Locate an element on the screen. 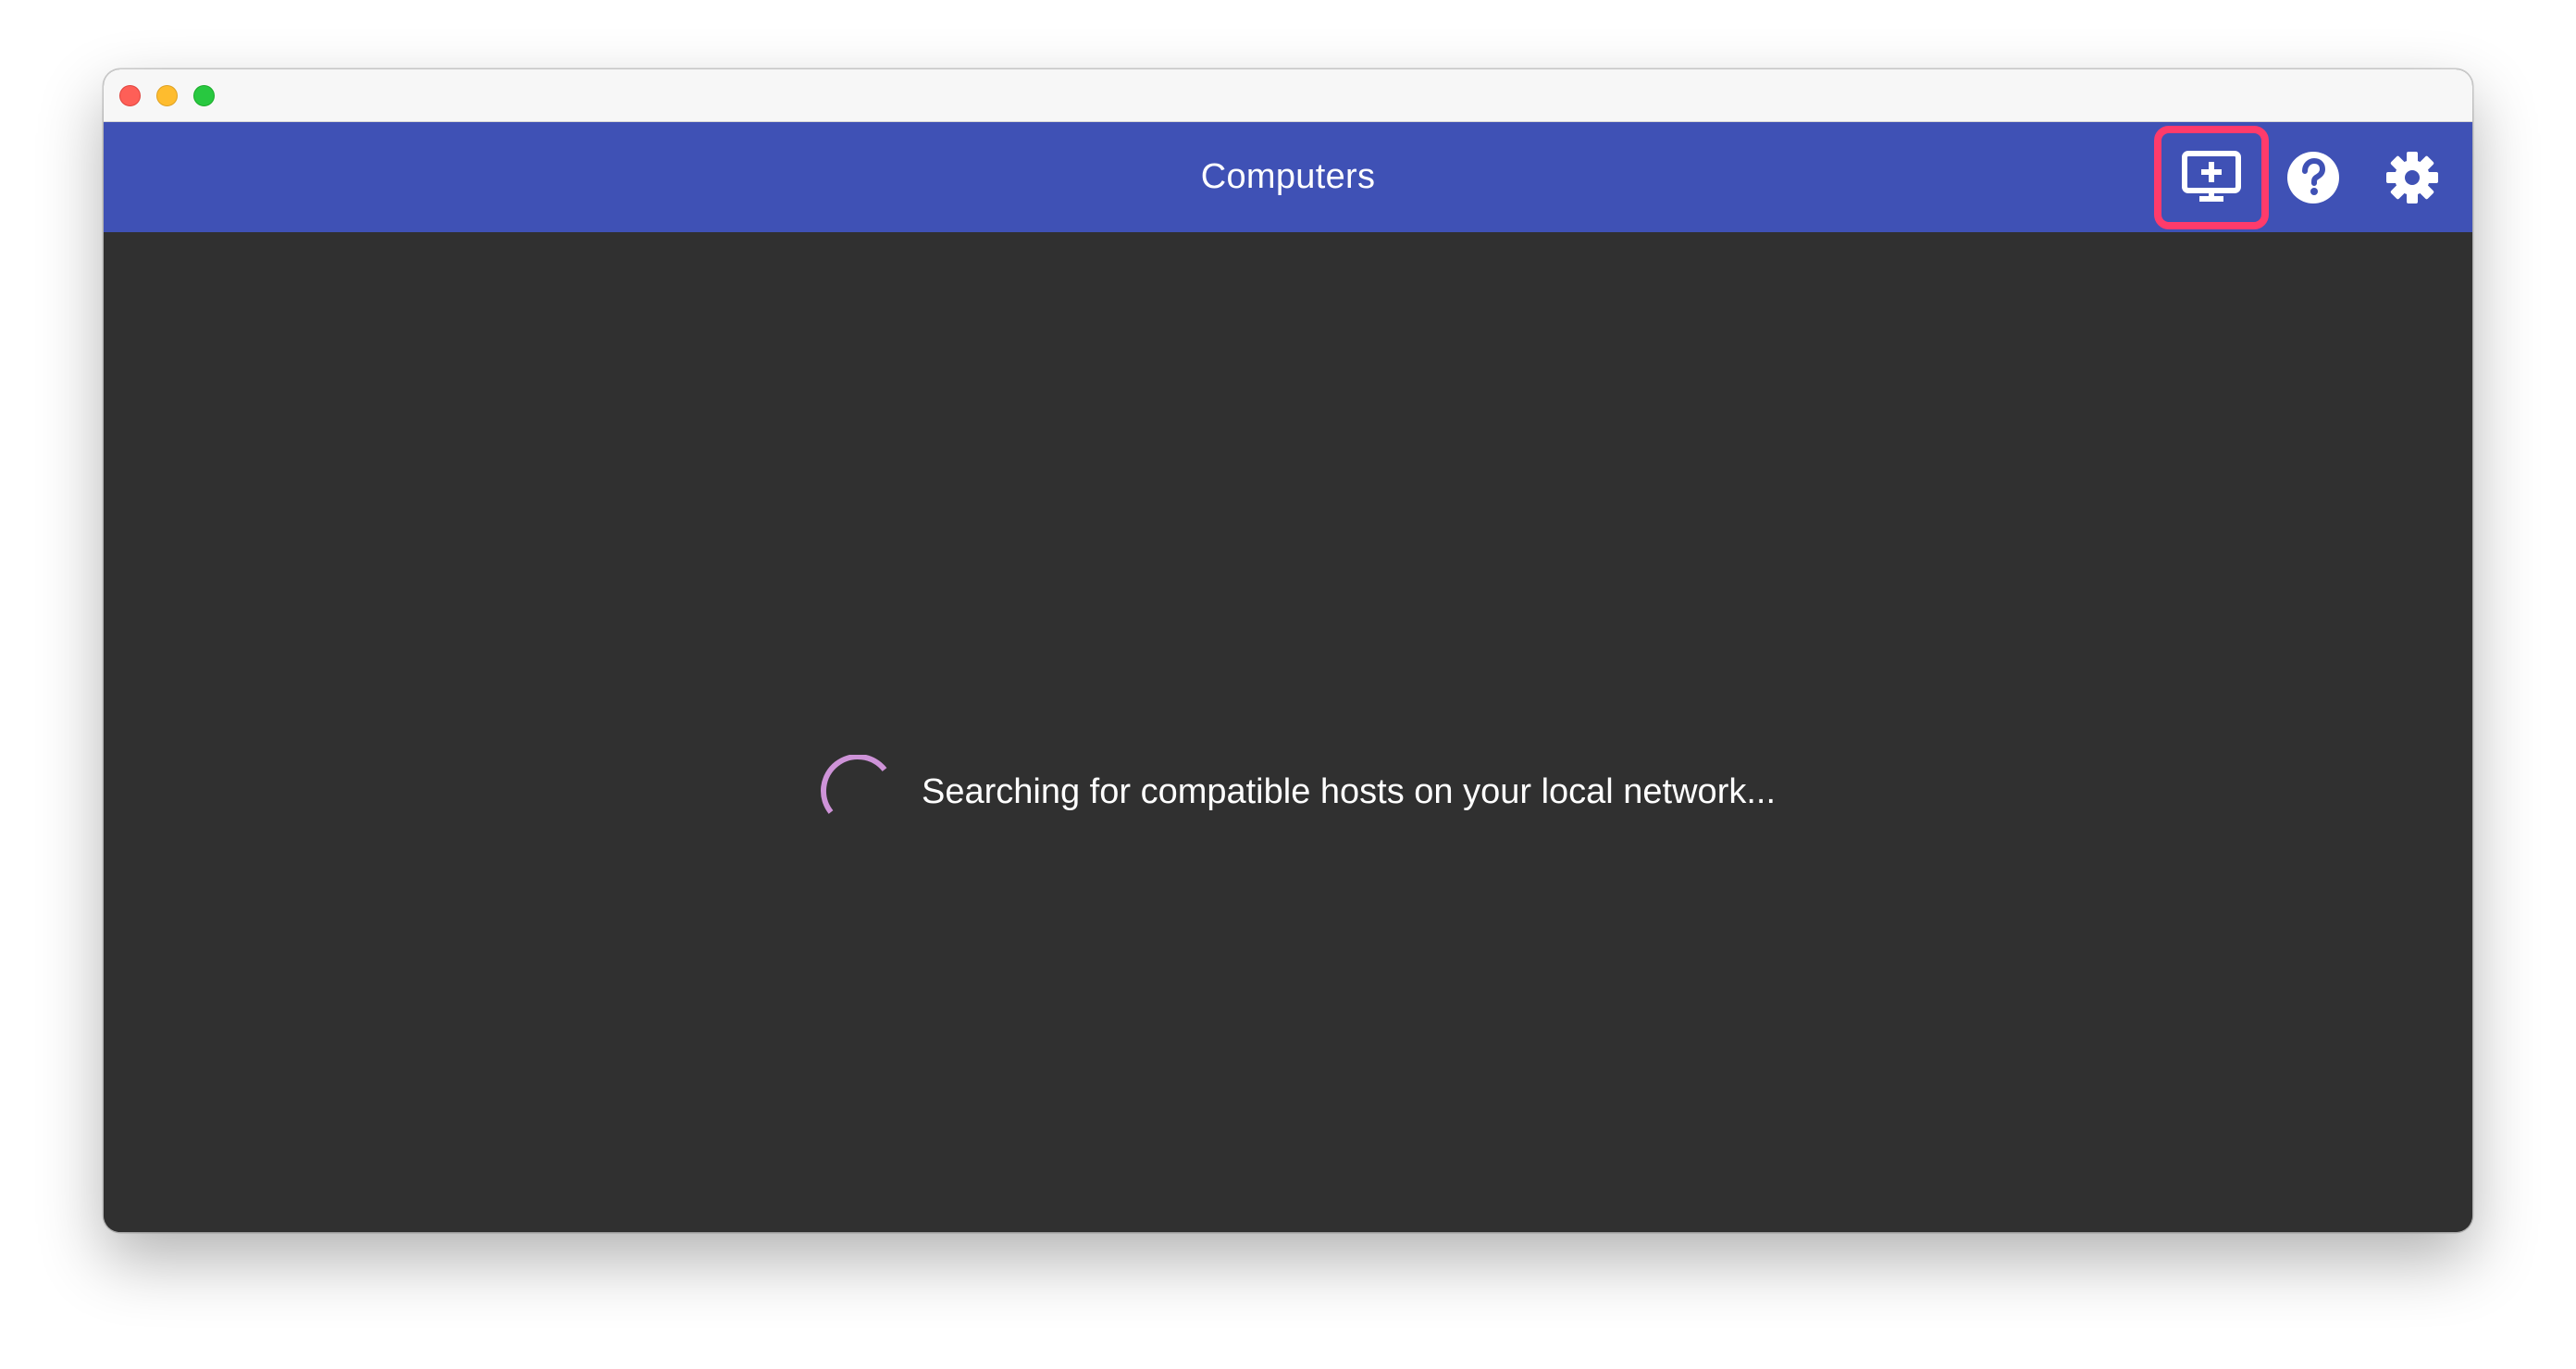 This screenshot has height=1369, width=2576. maximize-window-button is located at coordinates (204, 95).